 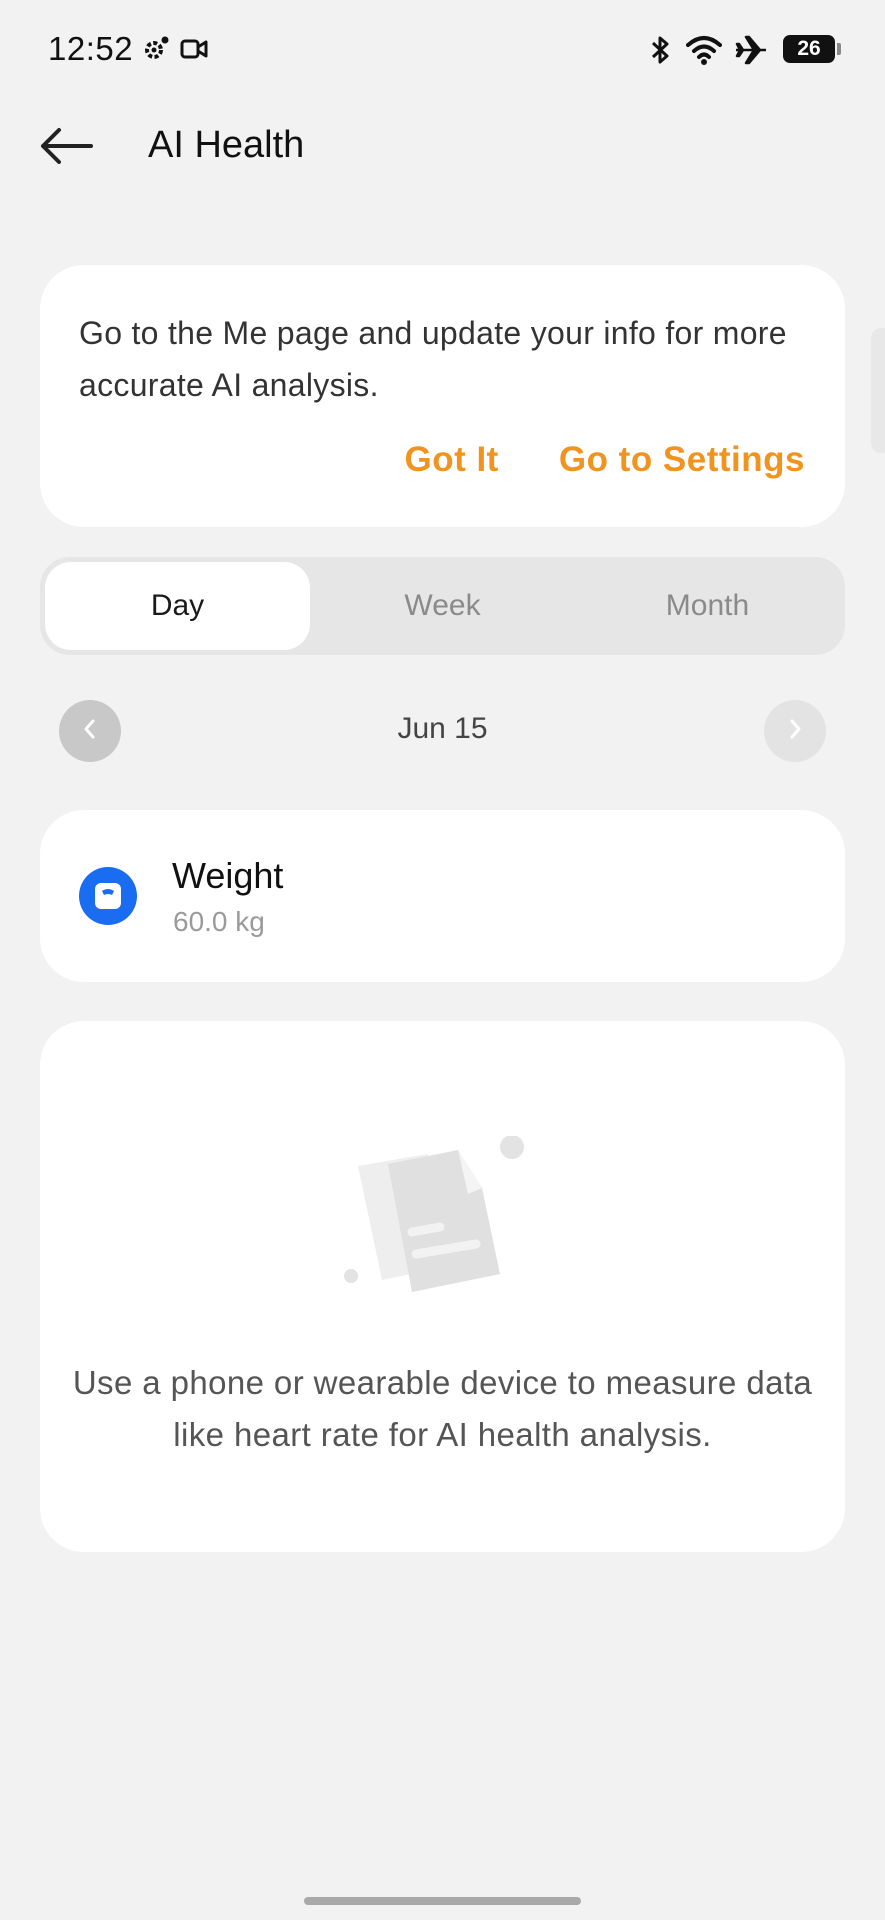 I want to click on status-time: 12:52, so click(x=91, y=48).